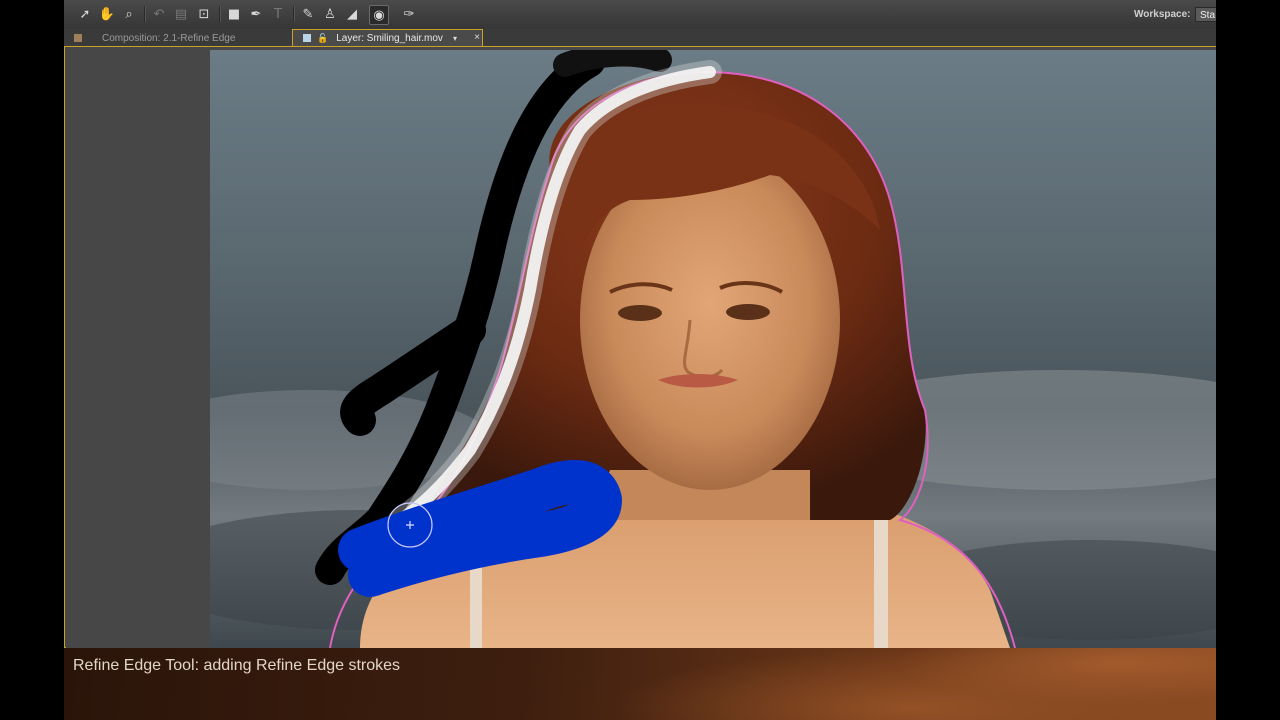 The image size is (1280, 720). Describe the element at coordinates (881, 581) in the screenshot. I see `strap-right` at that location.